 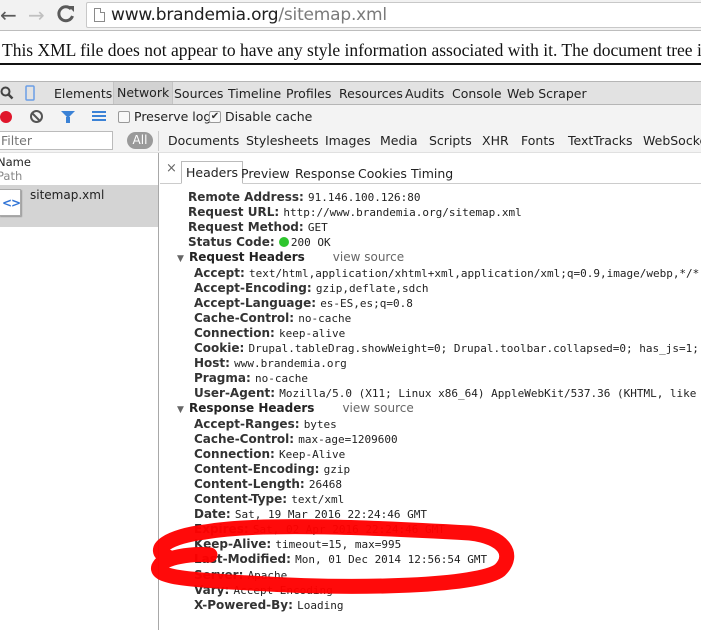 I want to click on header-key: Cache-Control:, so click(x=246, y=438).